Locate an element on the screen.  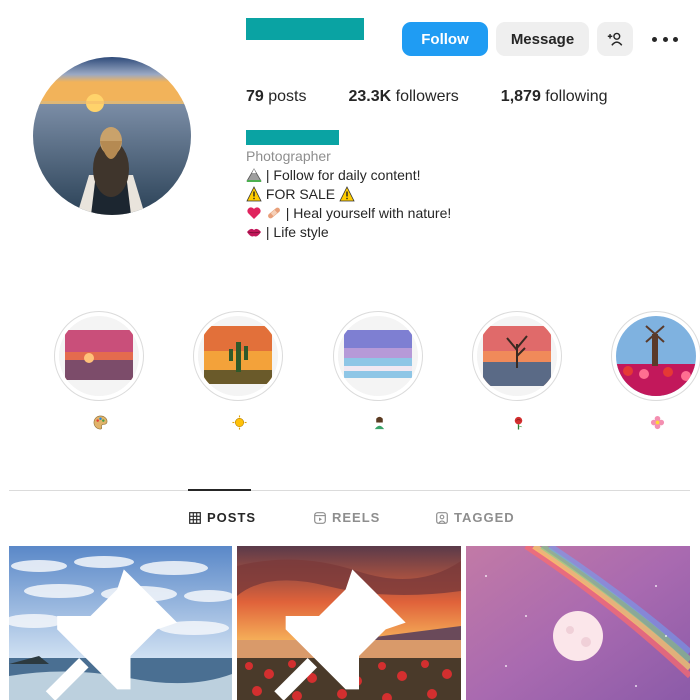
tabs-divider is located at coordinates (349, 490).